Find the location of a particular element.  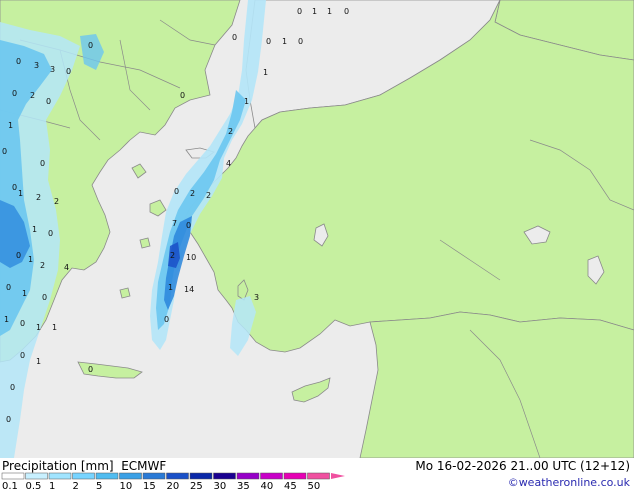

legend-title: Precipitation [mm] ECMWF is located at coordinates (84, 466).